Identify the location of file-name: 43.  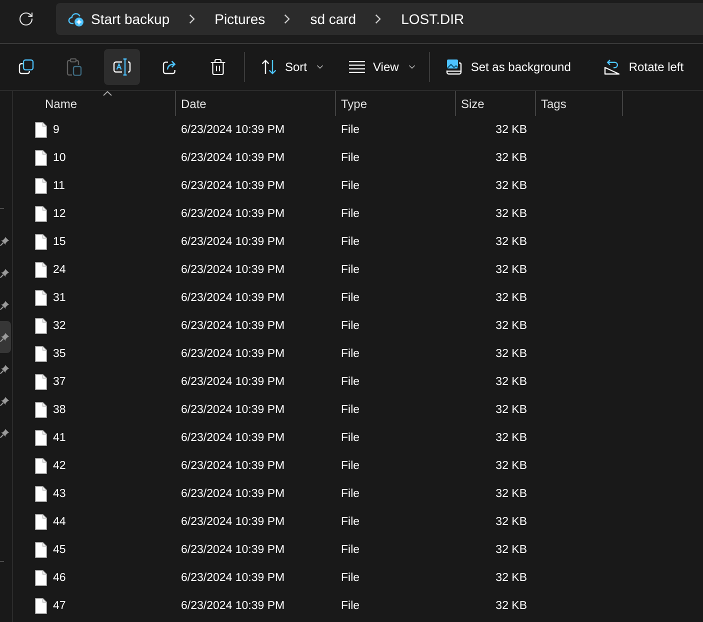
(59, 494).